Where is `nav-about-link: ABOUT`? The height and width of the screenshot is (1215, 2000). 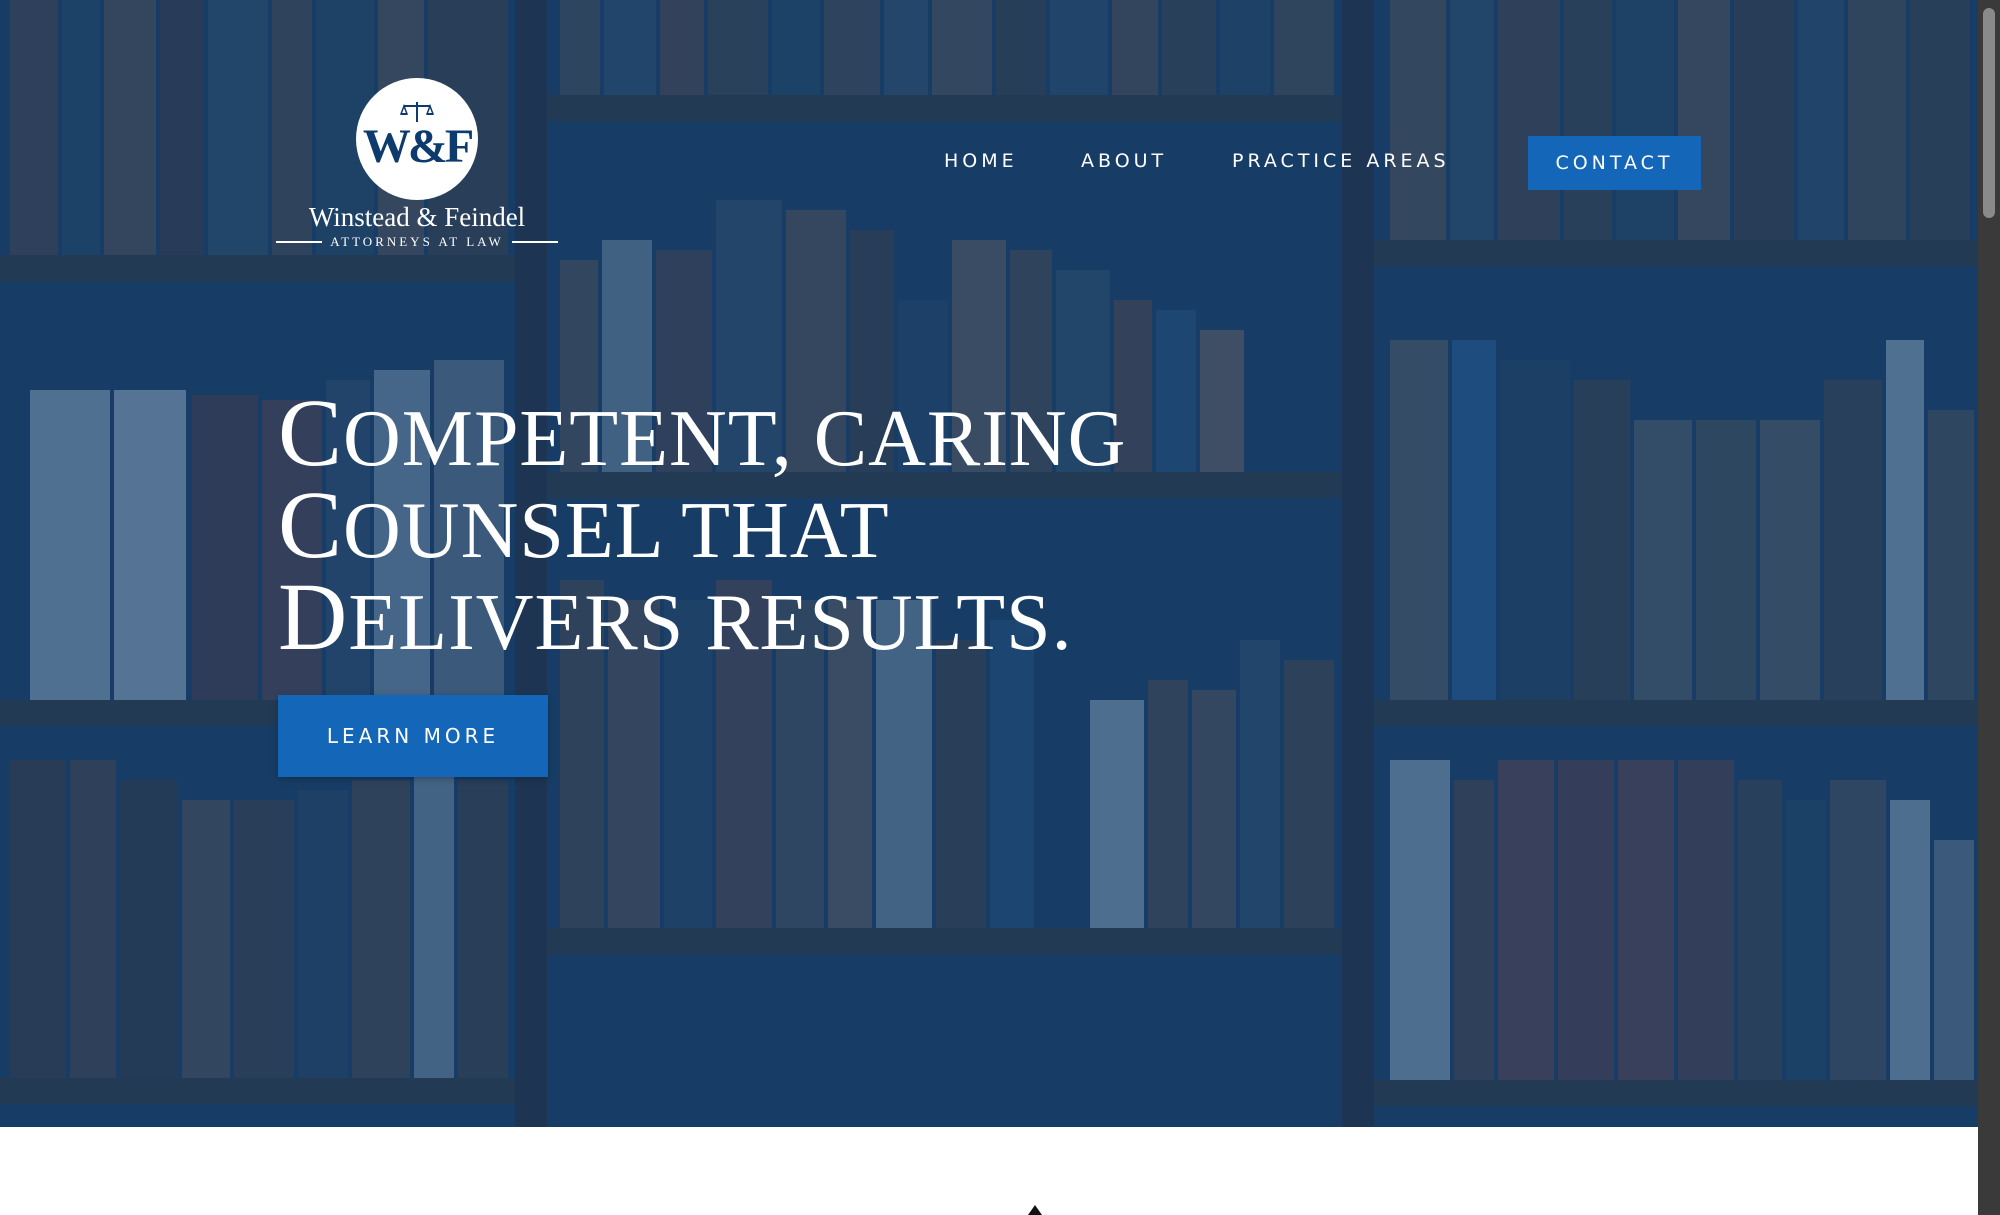
nav-about-link: ABOUT is located at coordinates (1124, 161).